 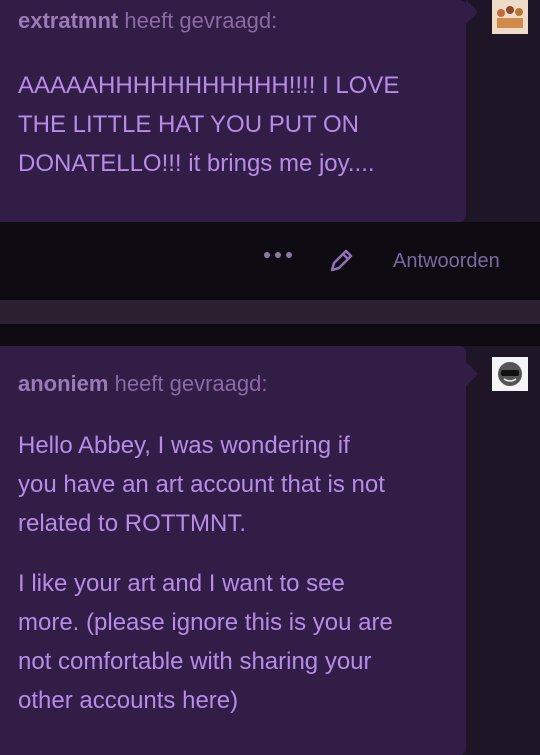 What do you see at coordinates (446, 261) in the screenshot?
I see `answer-button: Antwoorden` at bounding box center [446, 261].